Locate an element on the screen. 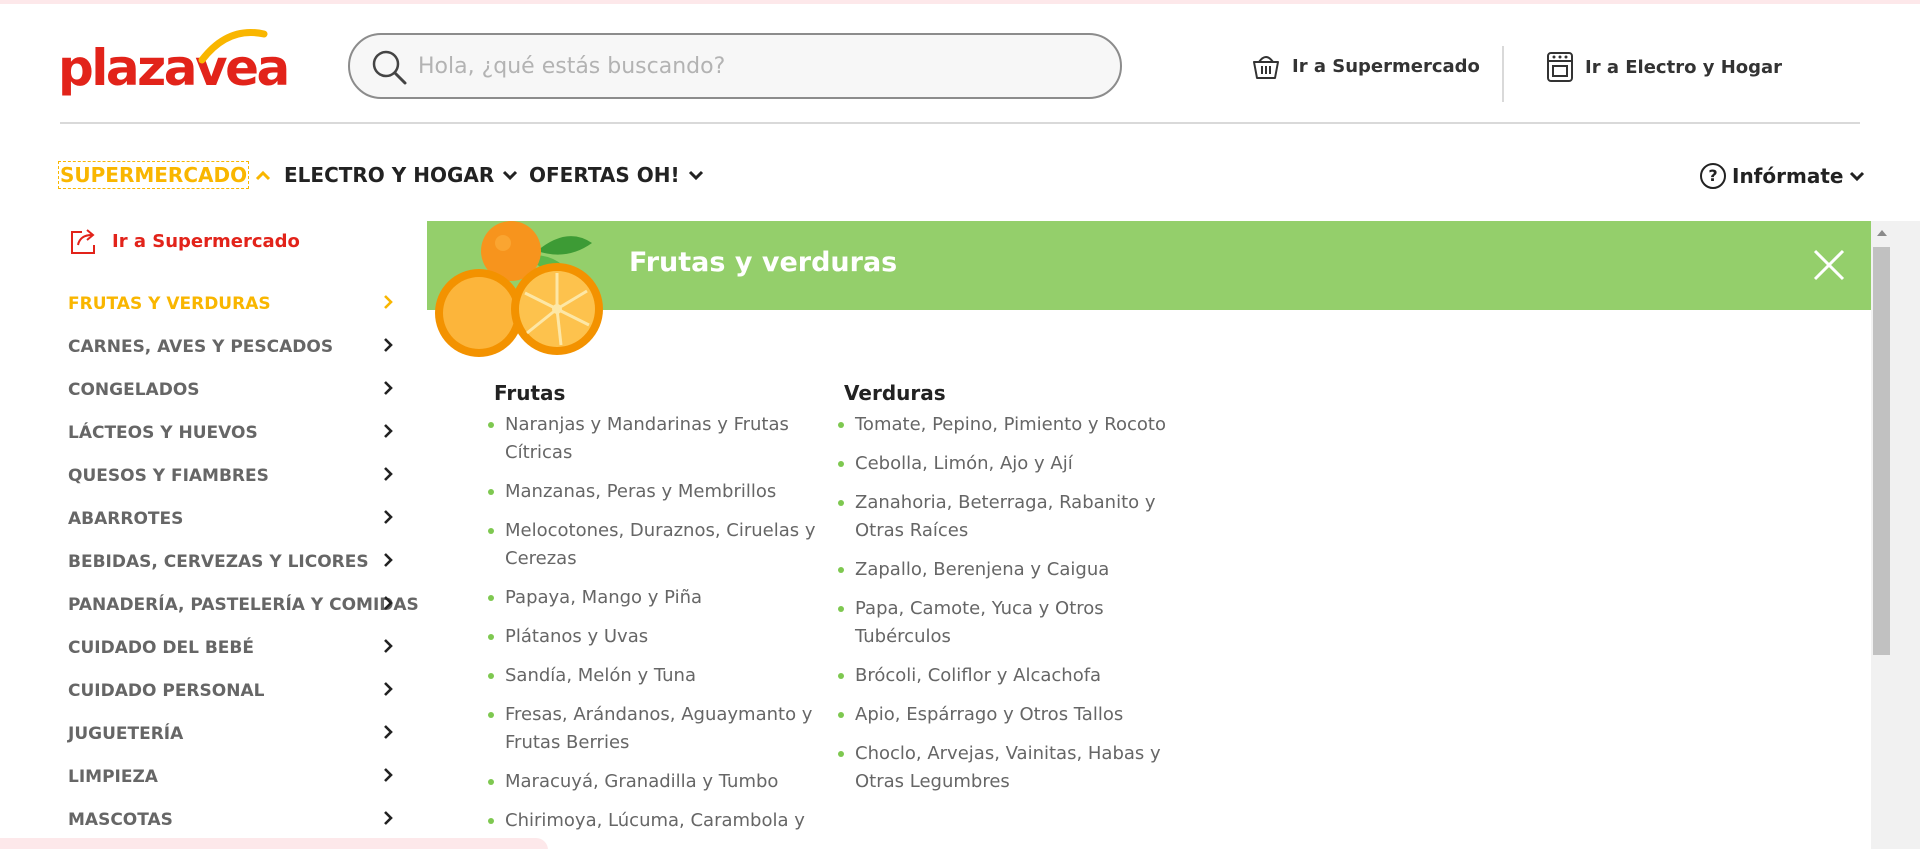 The height and width of the screenshot is (849, 1920). subcategory-link: Brócoli, Coliflor y Alcachofa is located at coordinates (1006, 676).